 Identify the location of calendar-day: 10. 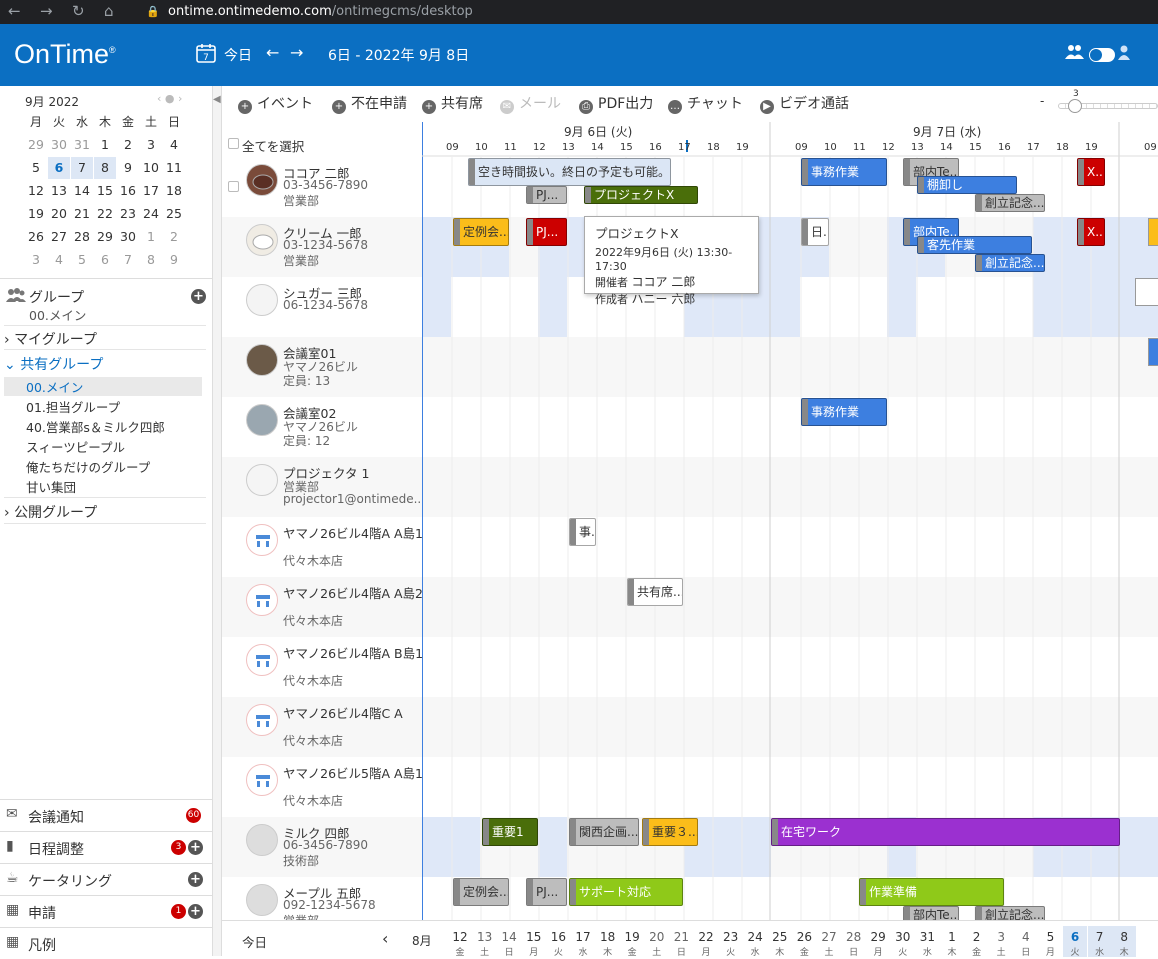
(151, 168).